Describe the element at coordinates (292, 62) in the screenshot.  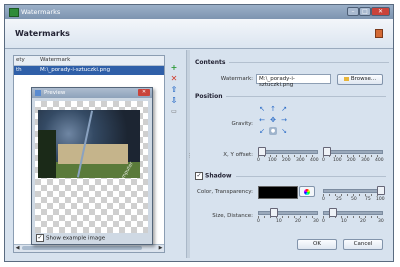
I see `section-contents: Contents` at that location.